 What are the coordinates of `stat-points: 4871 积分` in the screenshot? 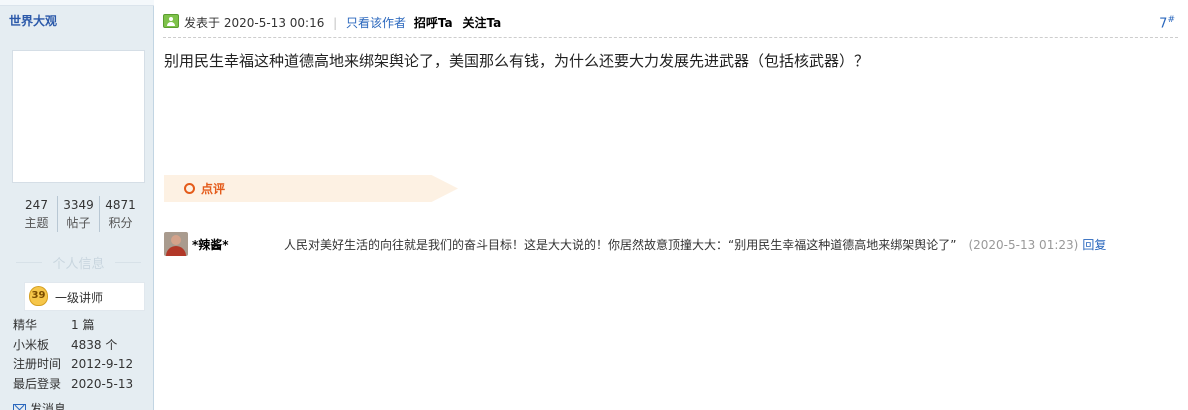 It's located at (120, 214).